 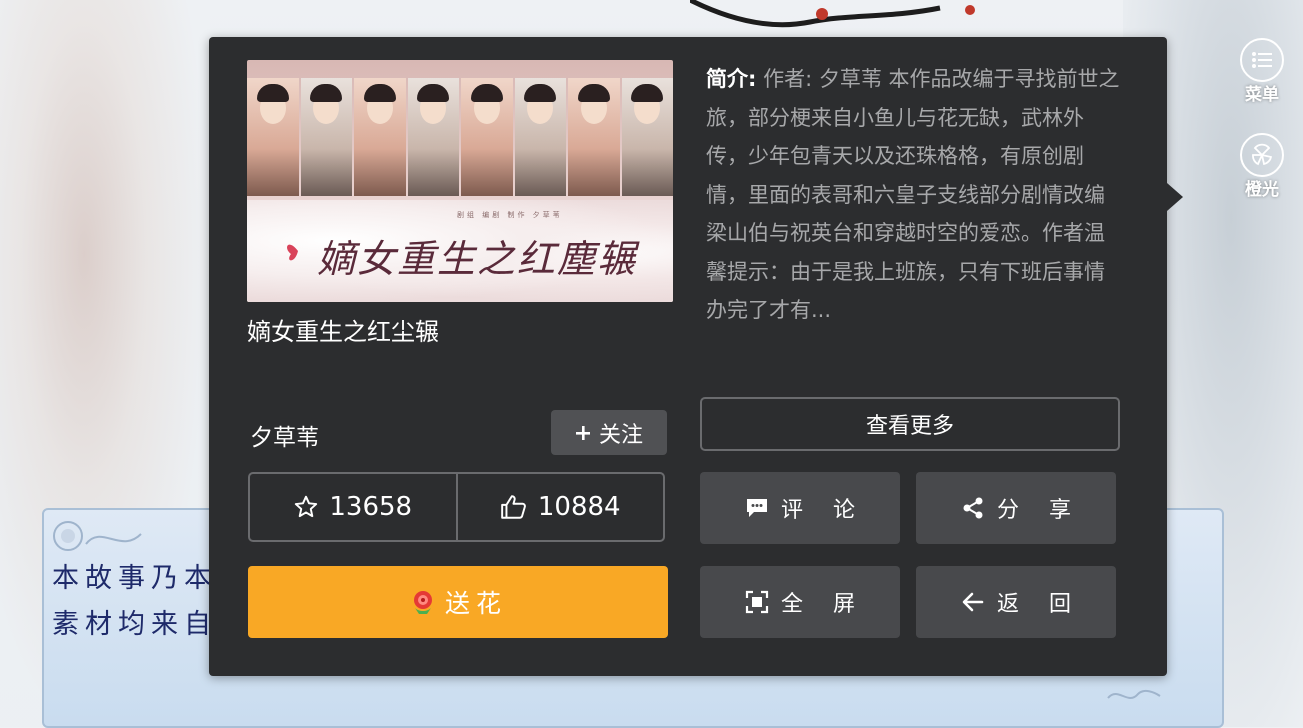 I want to click on popup-pointer-arrow, so click(x=1175, y=197).